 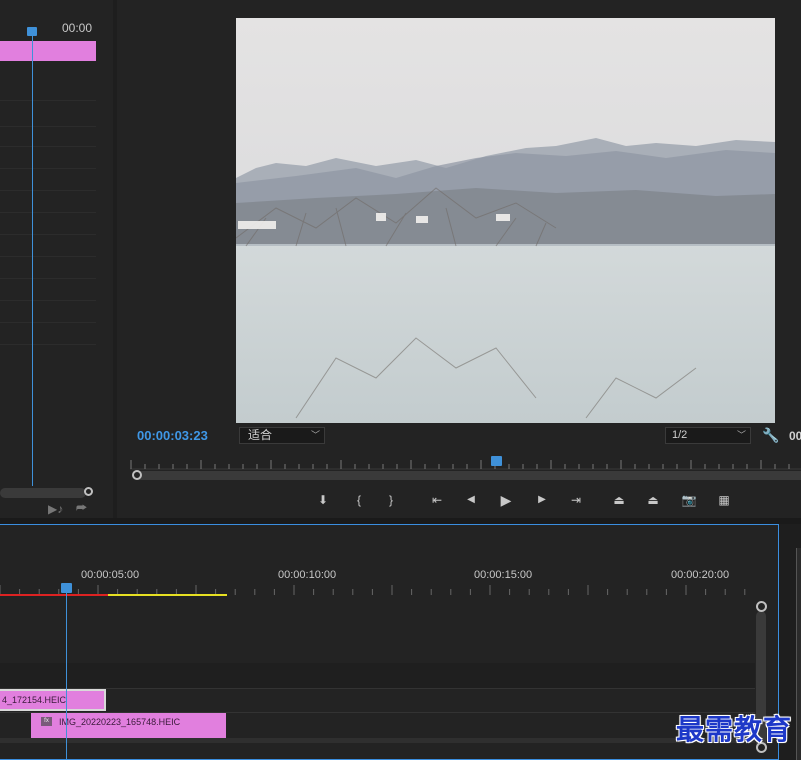 I want to click on timeline-time-label: 00:00:05:00, so click(x=110, y=575).